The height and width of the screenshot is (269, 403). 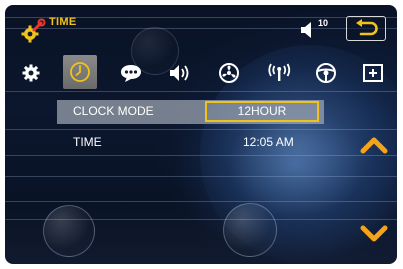 What do you see at coordinates (80, 72) in the screenshot?
I see `clock-icon` at bounding box center [80, 72].